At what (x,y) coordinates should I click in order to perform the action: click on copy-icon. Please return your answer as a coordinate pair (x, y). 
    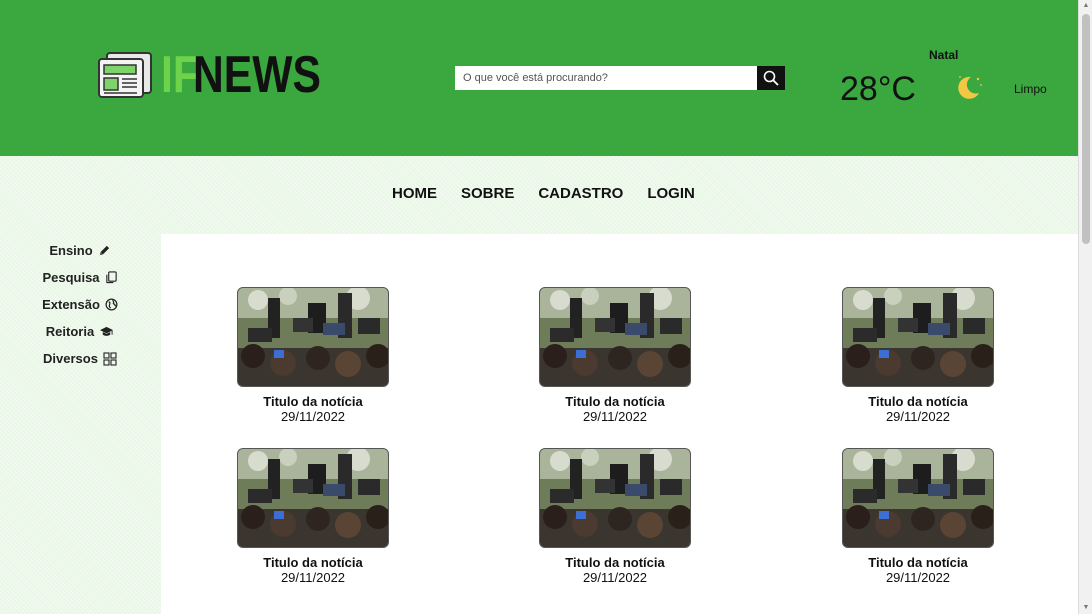
    Looking at the image, I should click on (111, 277).